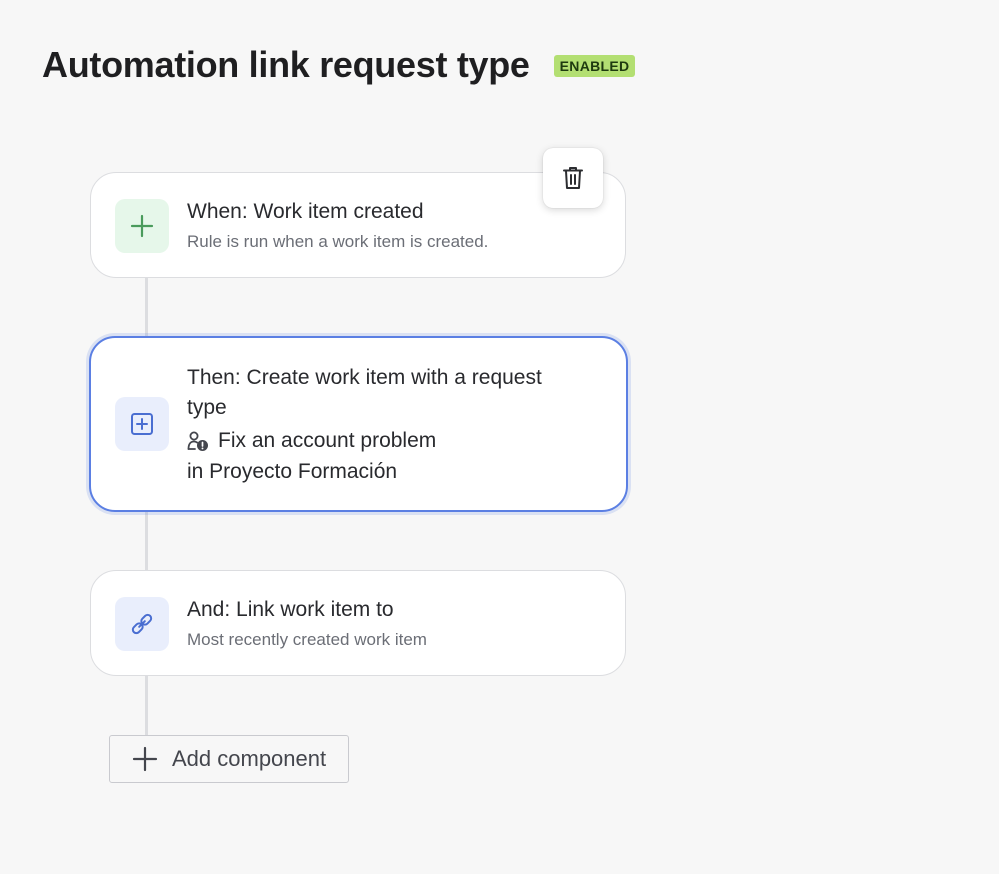 The height and width of the screenshot is (874, 999). What do you see at coordinates (198, 441) in the screenshot?
I see `user-alert-icon` at bounding box center [198, 441].